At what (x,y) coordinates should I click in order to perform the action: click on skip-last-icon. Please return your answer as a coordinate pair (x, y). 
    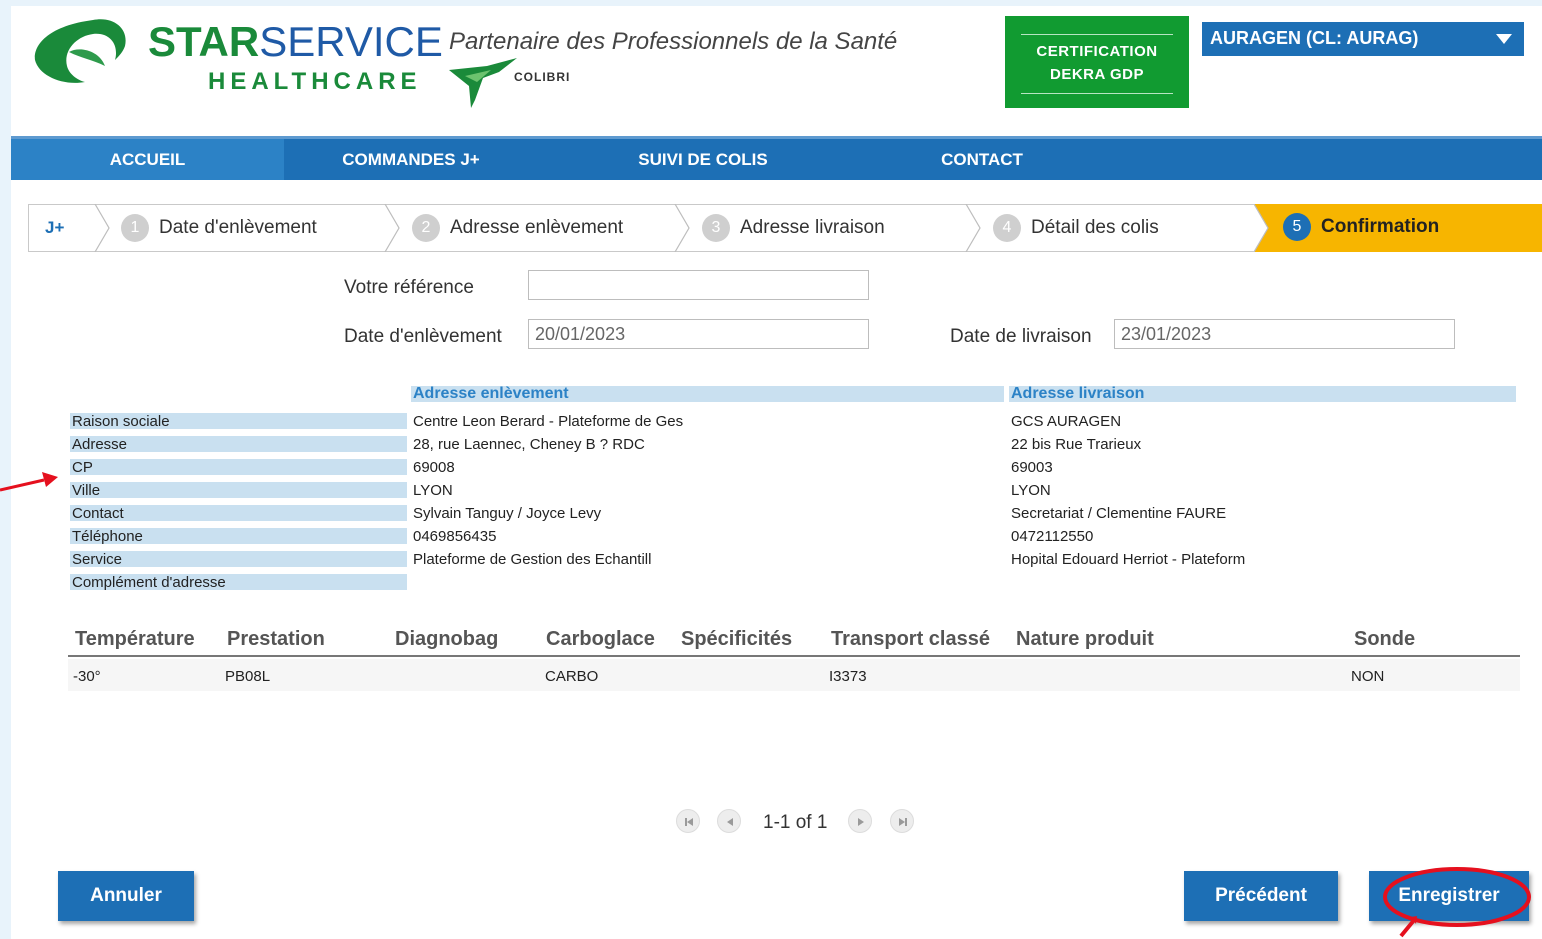
    Looking at the image, I should click on (903, 822).